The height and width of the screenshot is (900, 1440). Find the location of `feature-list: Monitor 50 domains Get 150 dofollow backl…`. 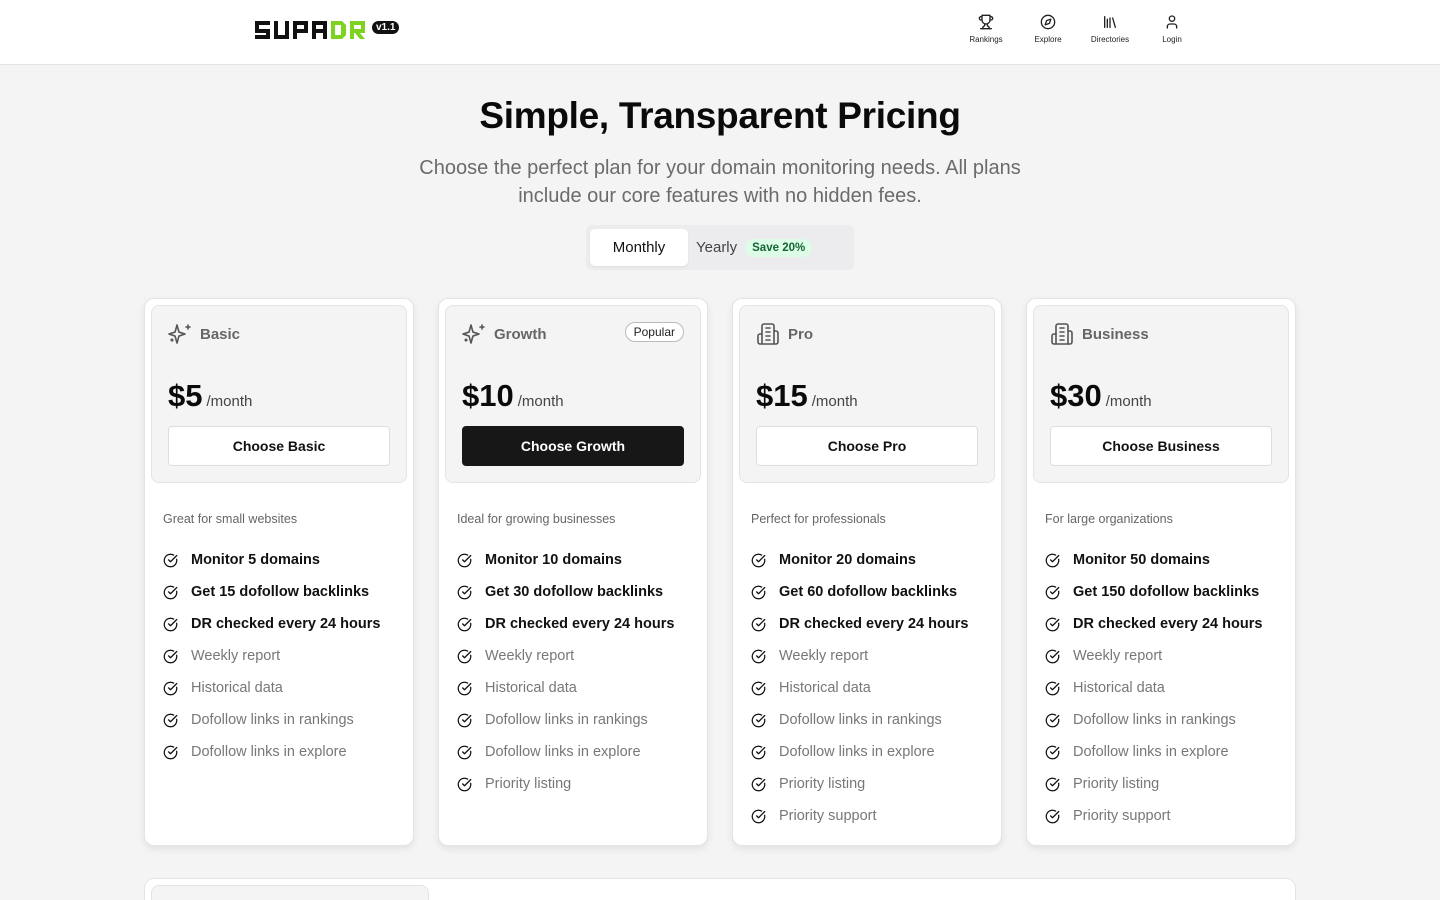

feature-list: Monitor 50 domains Get 150 dofollow backl… is located at coordinates (1153, 696).